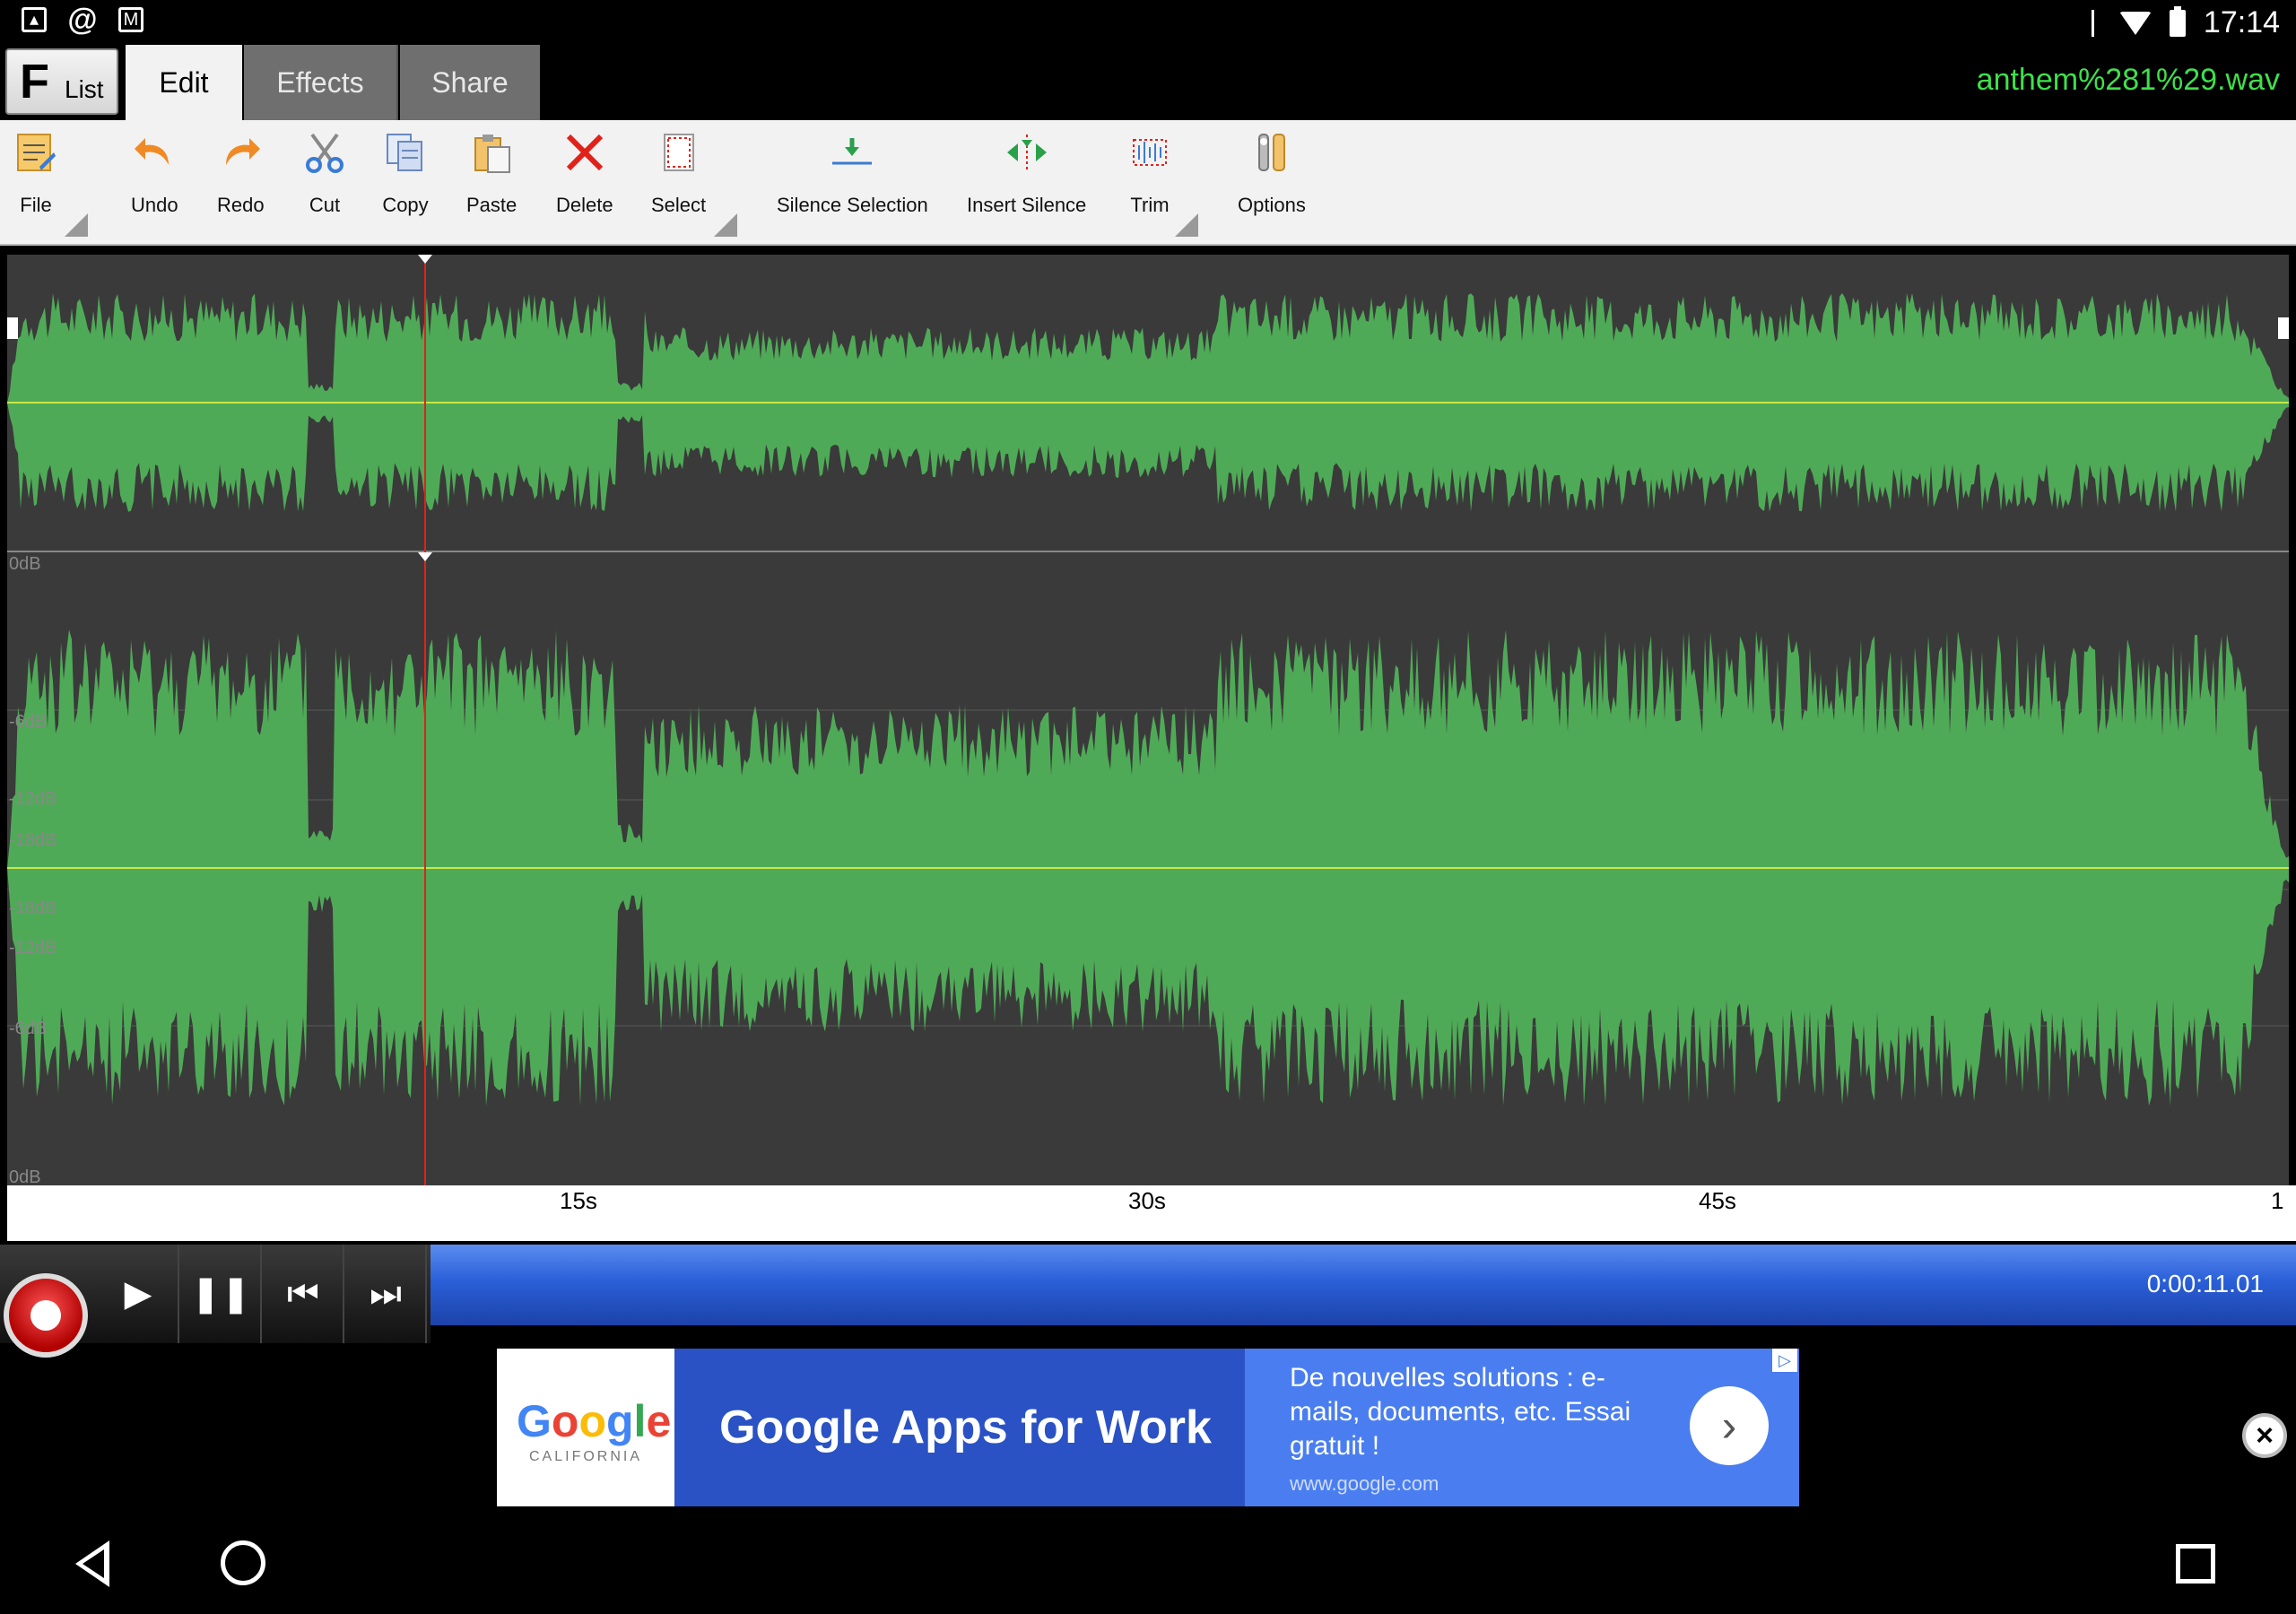 This screenshot has height=1614, width=2296. What do you see at coordinates (2283, 328) in the screenshot?
I see `right-selection-handle` at bounding box center [2283, 328].